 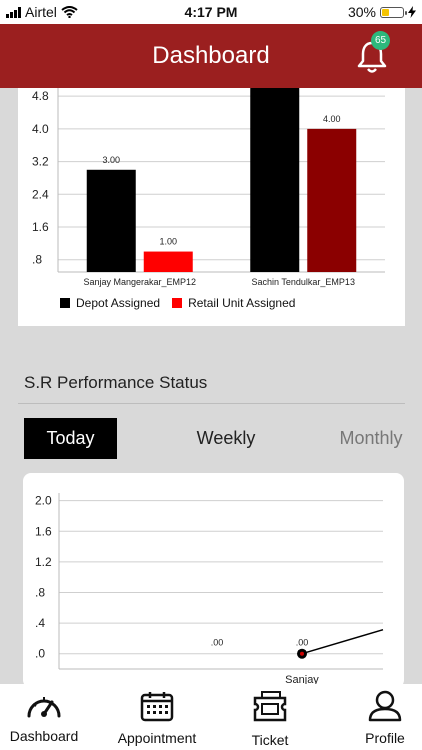 I want to click on nav-ticket: Ticket, so click(x=270, y=717).